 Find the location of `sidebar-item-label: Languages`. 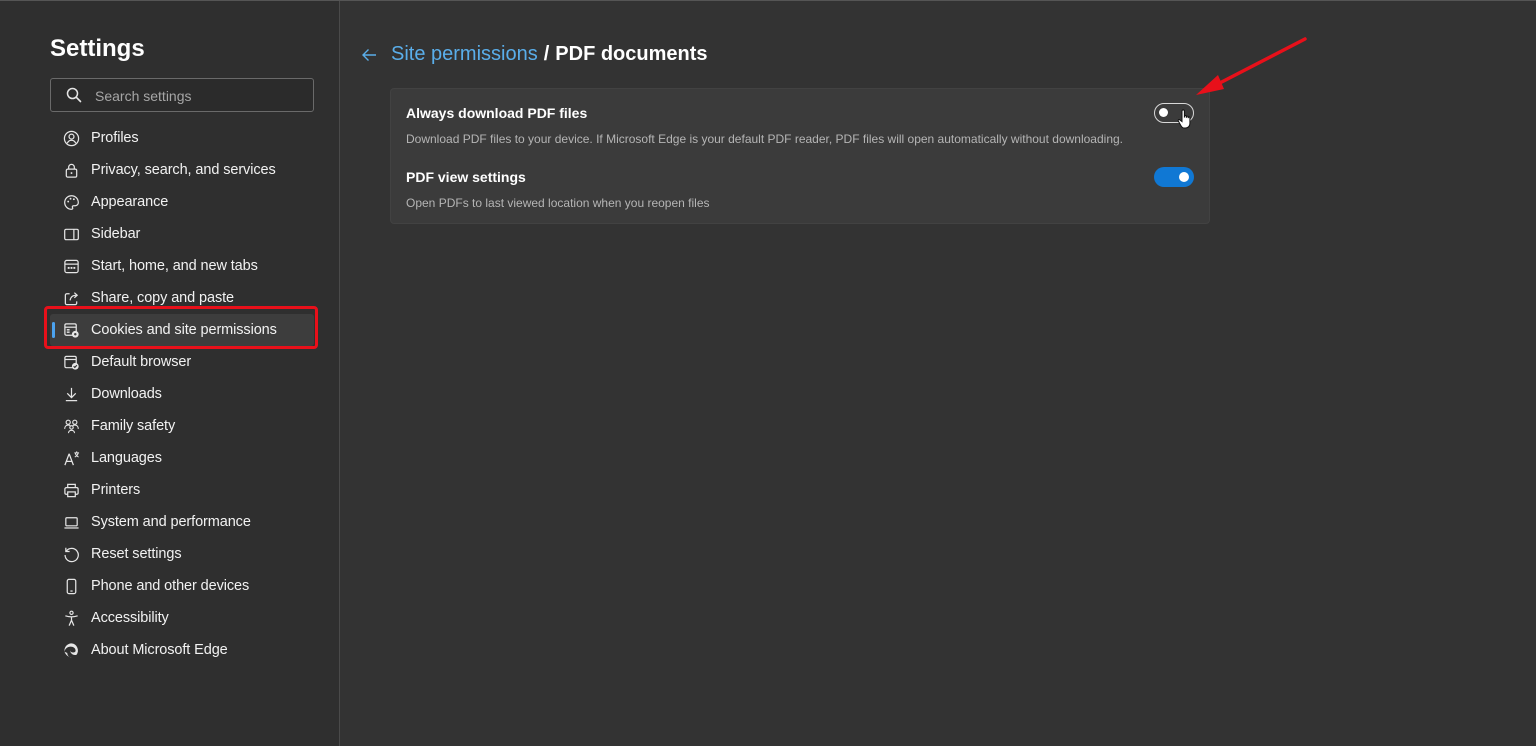

sidebar-item-label: Languages is located at coordinates (126, 458).